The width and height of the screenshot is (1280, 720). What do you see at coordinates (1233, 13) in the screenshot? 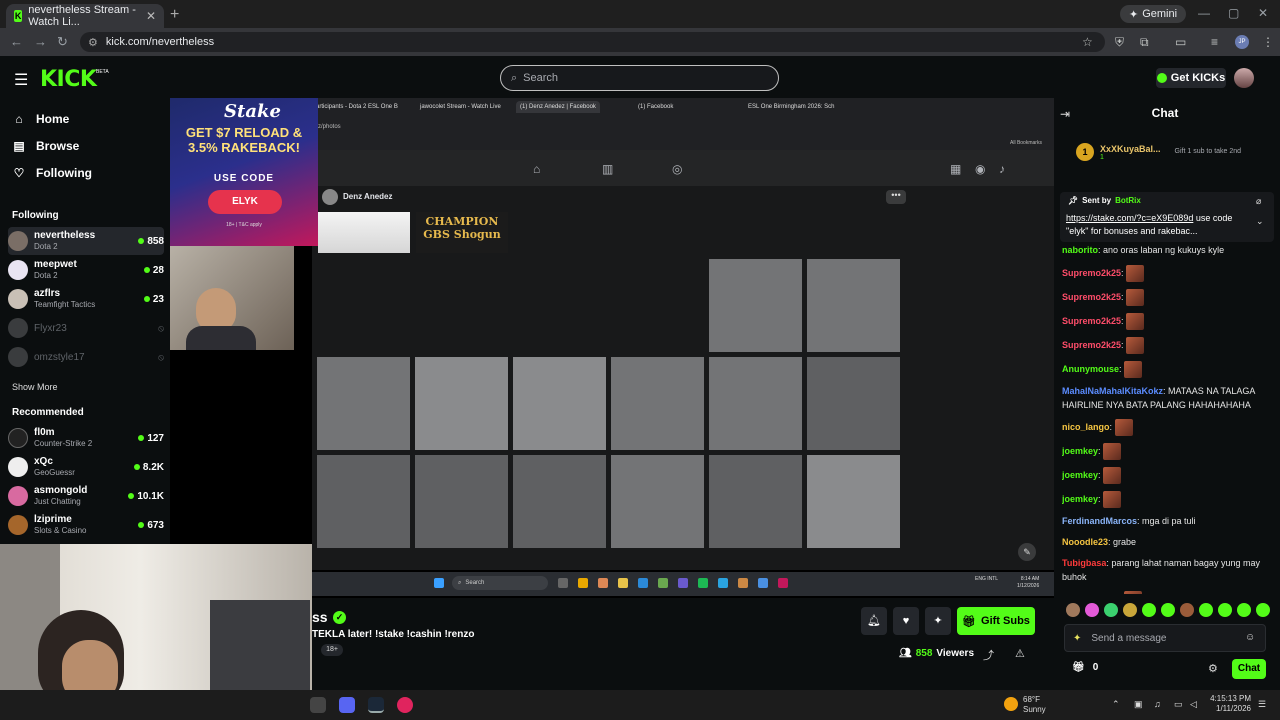
I see `maximize-button: ▢` at bounding box center [1233, 13].